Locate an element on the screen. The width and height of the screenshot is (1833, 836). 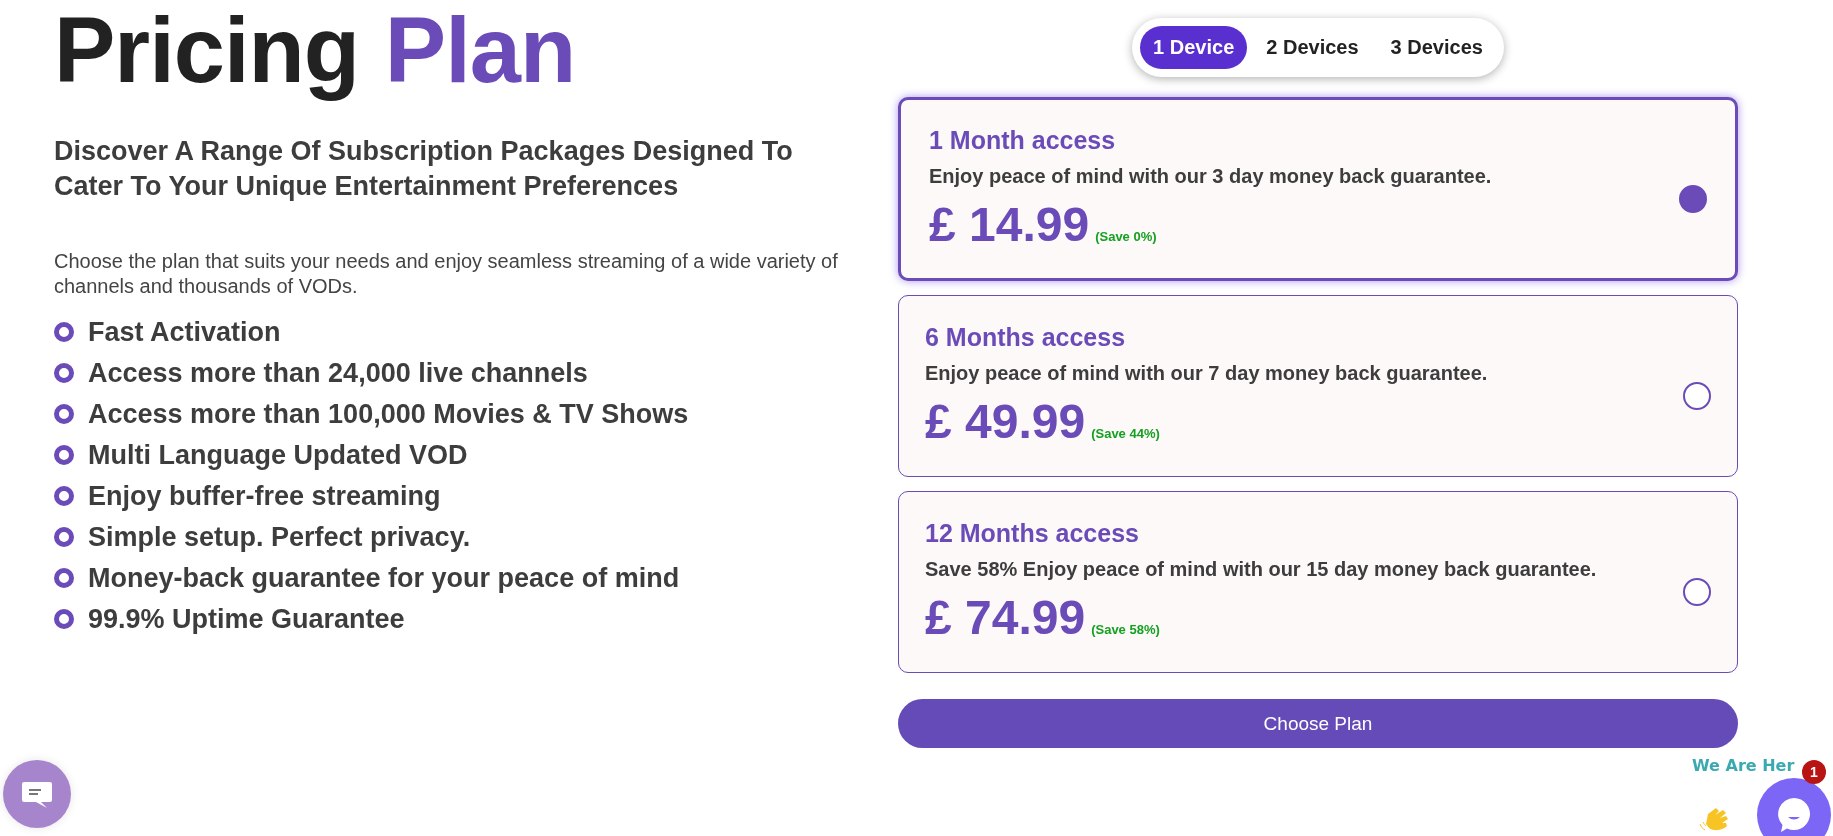
plan-card: 6 Months access Enjoy peace of mind with our 7 day money back guarantee. £ 49.99(Save 44%) is located at coordinates (1318, 386).